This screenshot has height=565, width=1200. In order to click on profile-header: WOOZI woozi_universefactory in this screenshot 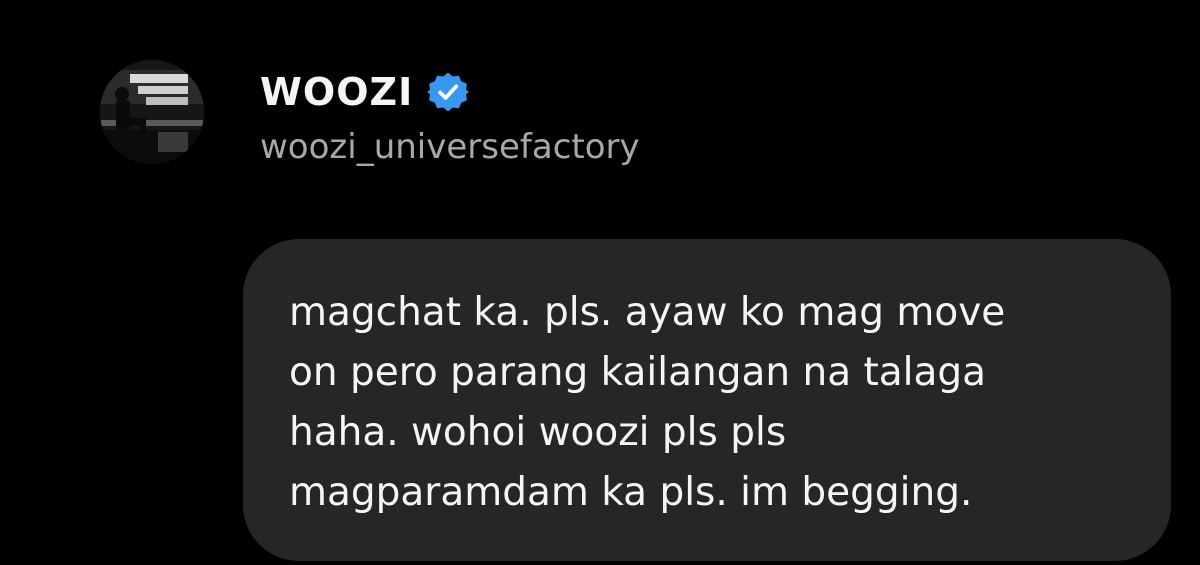, I will do `click(450, 117)`.